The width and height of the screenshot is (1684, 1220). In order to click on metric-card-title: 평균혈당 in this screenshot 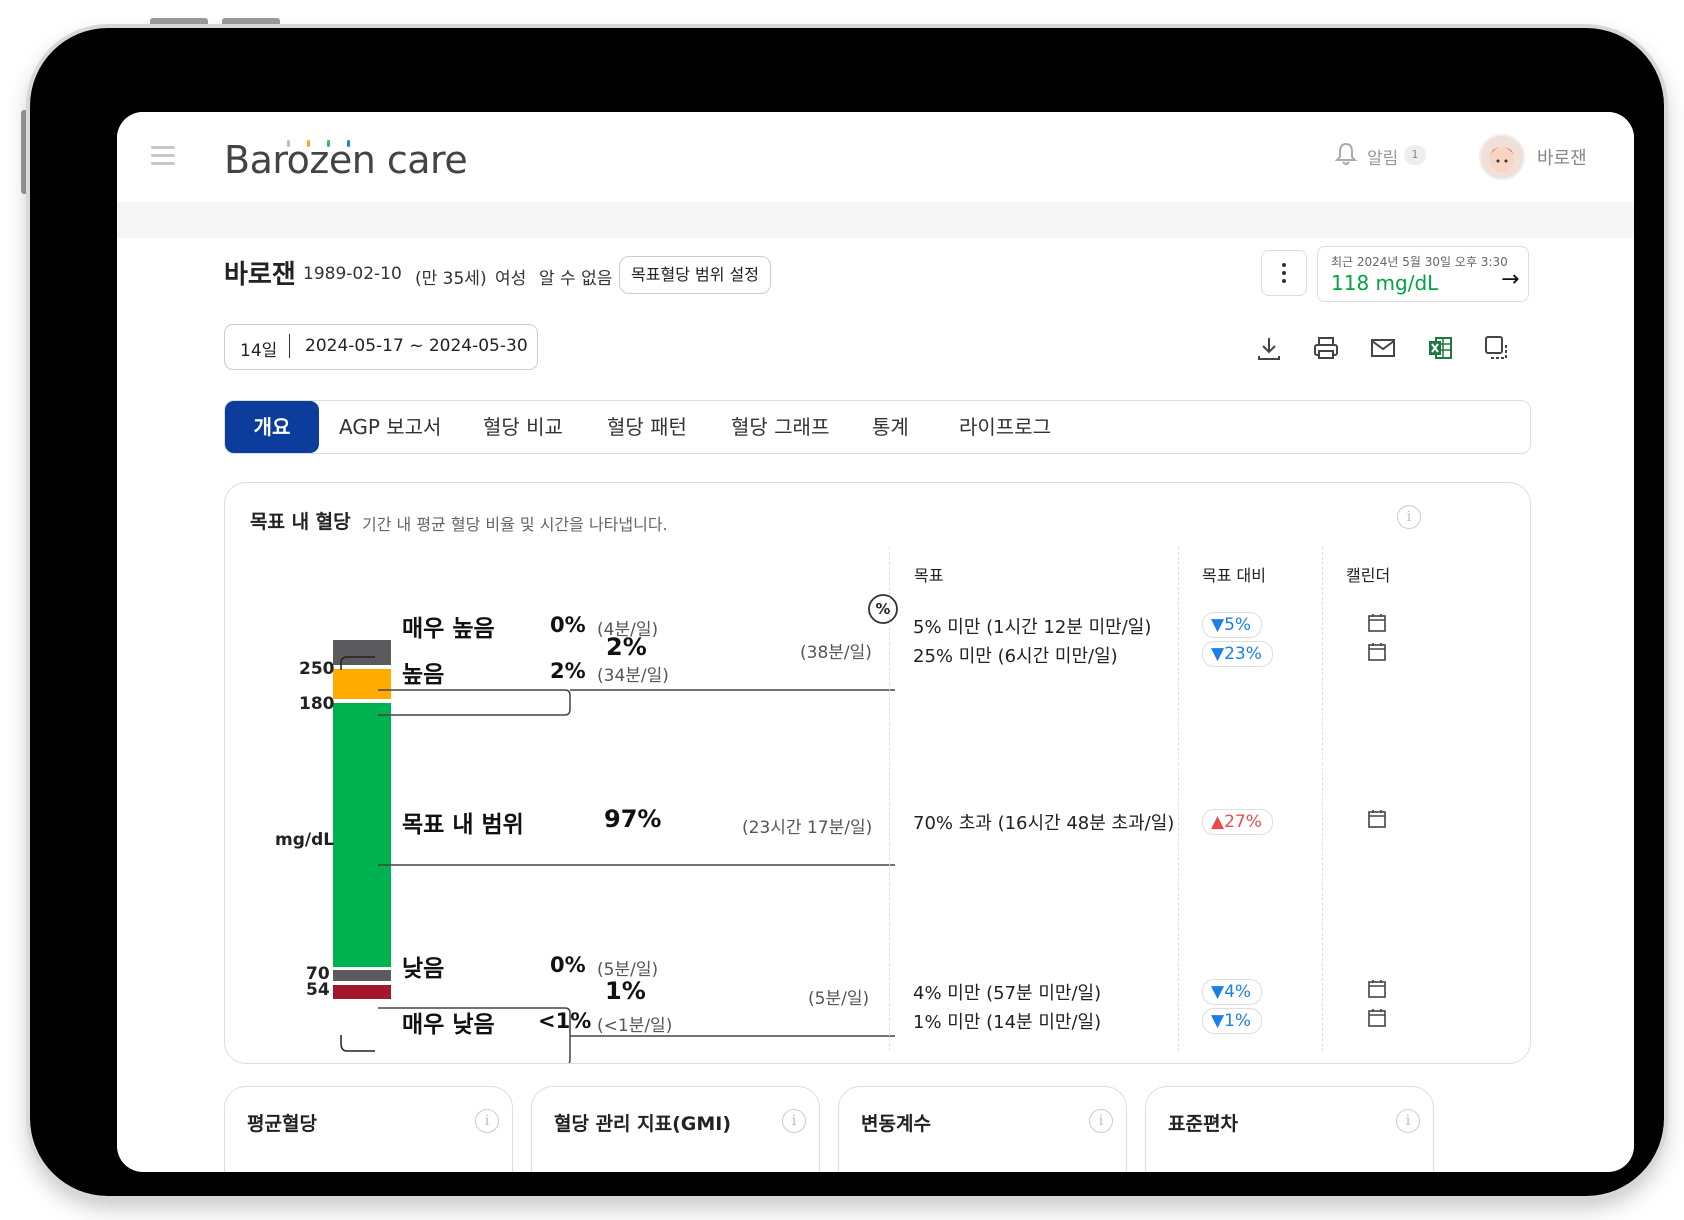, I will do `click(282, 1124)`.